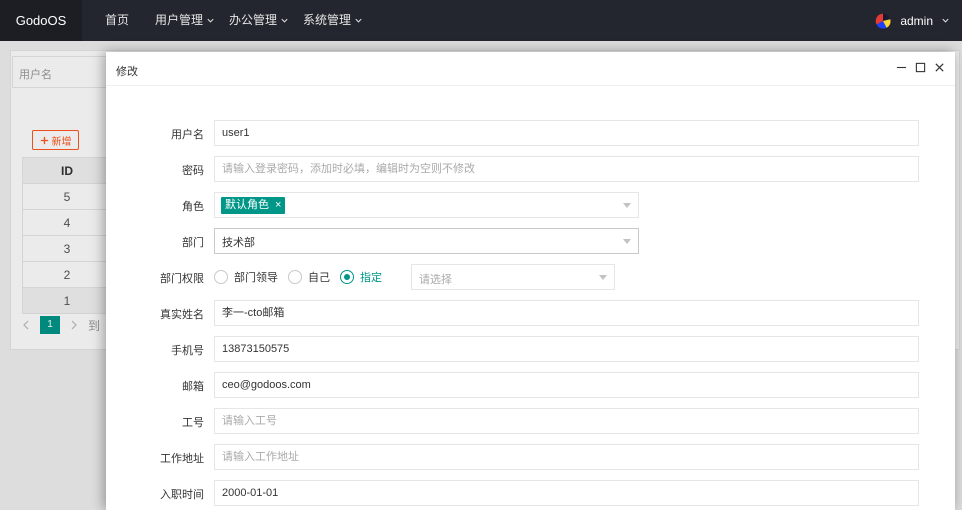 The image size is (962, 510). What do you see at coordinates (253, 20) in the screenshot?
I see `nav-office-management-label: 办公管理` at bounding box center [253, 20].